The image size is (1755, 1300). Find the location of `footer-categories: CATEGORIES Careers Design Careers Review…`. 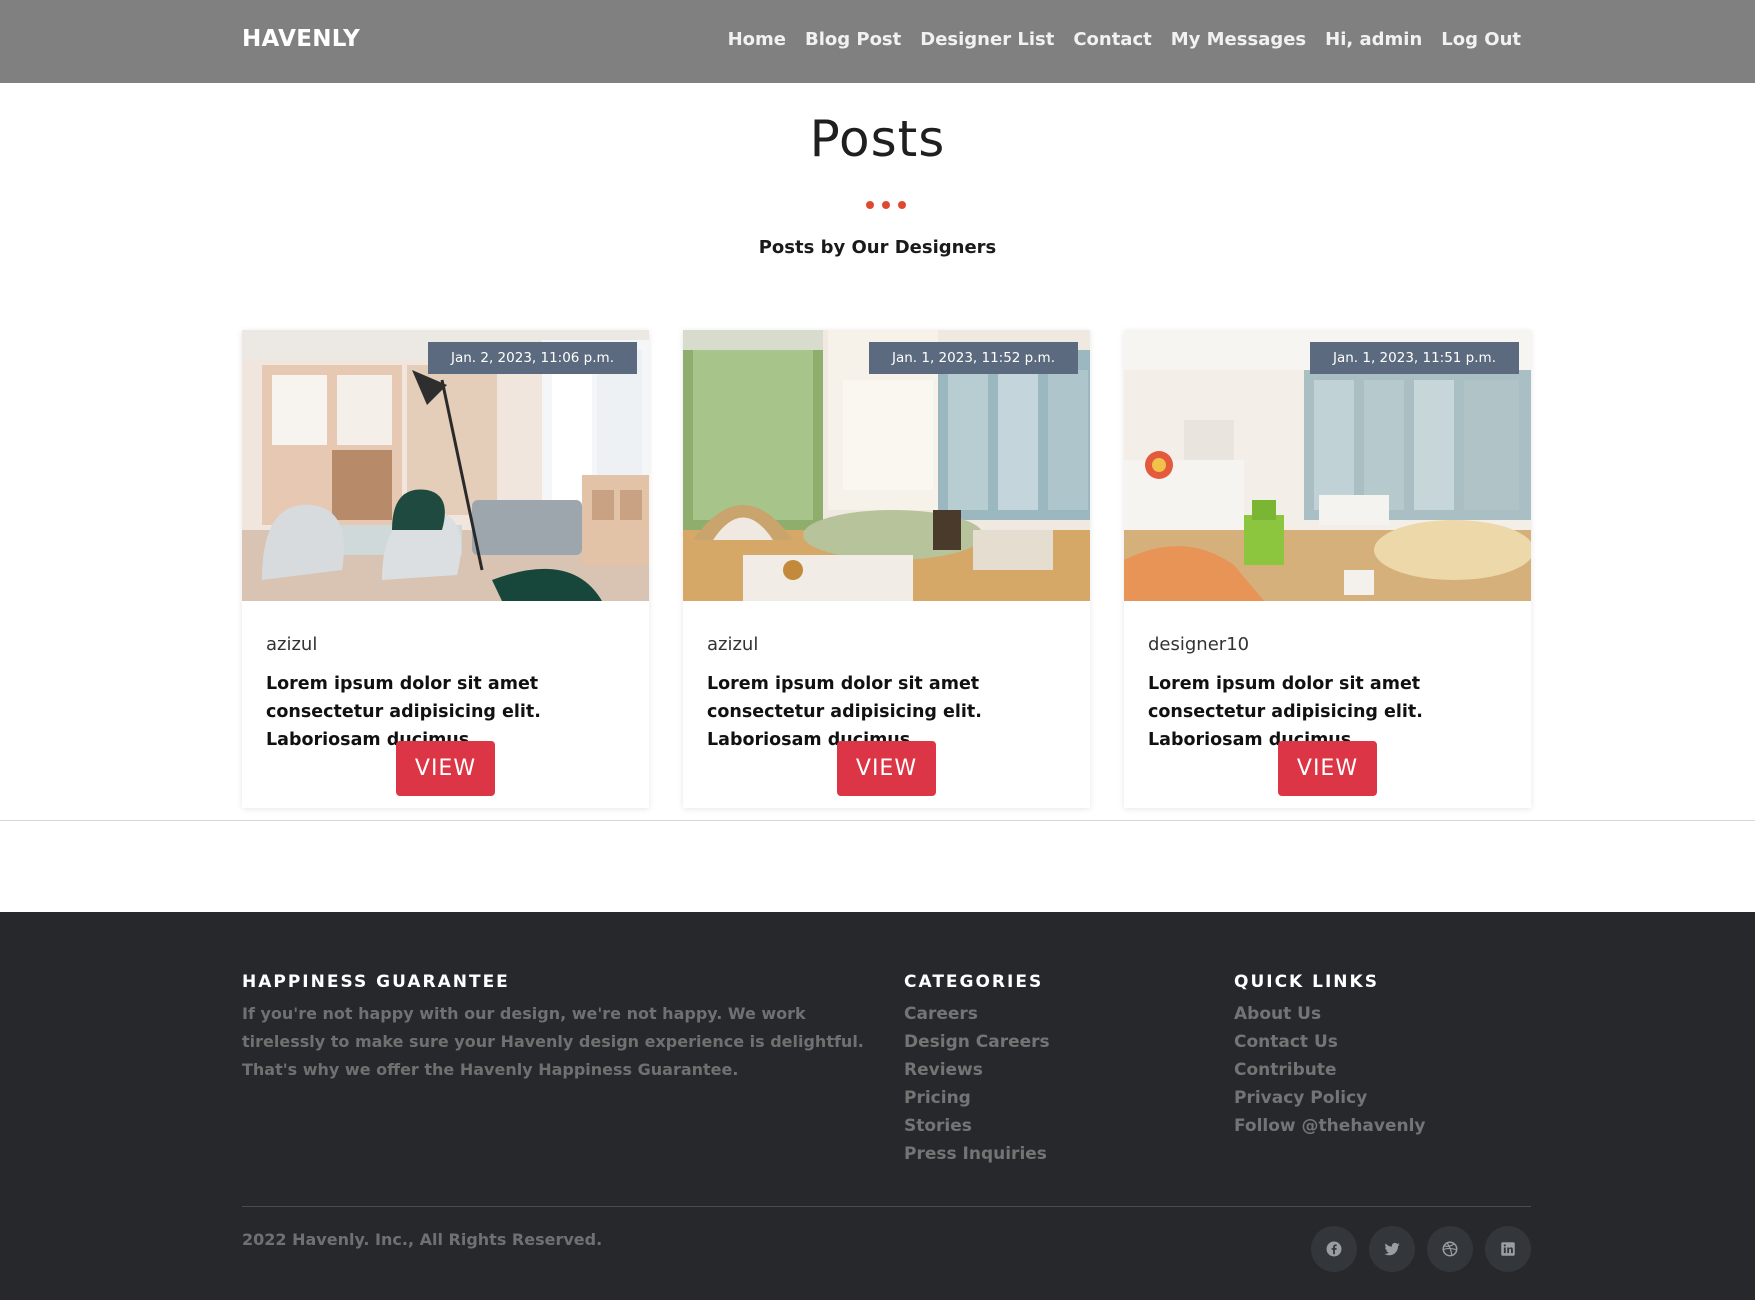

footer-categories: CATEGORIES Careers Design Careers Review… is located at coordinates (1054, 1070).